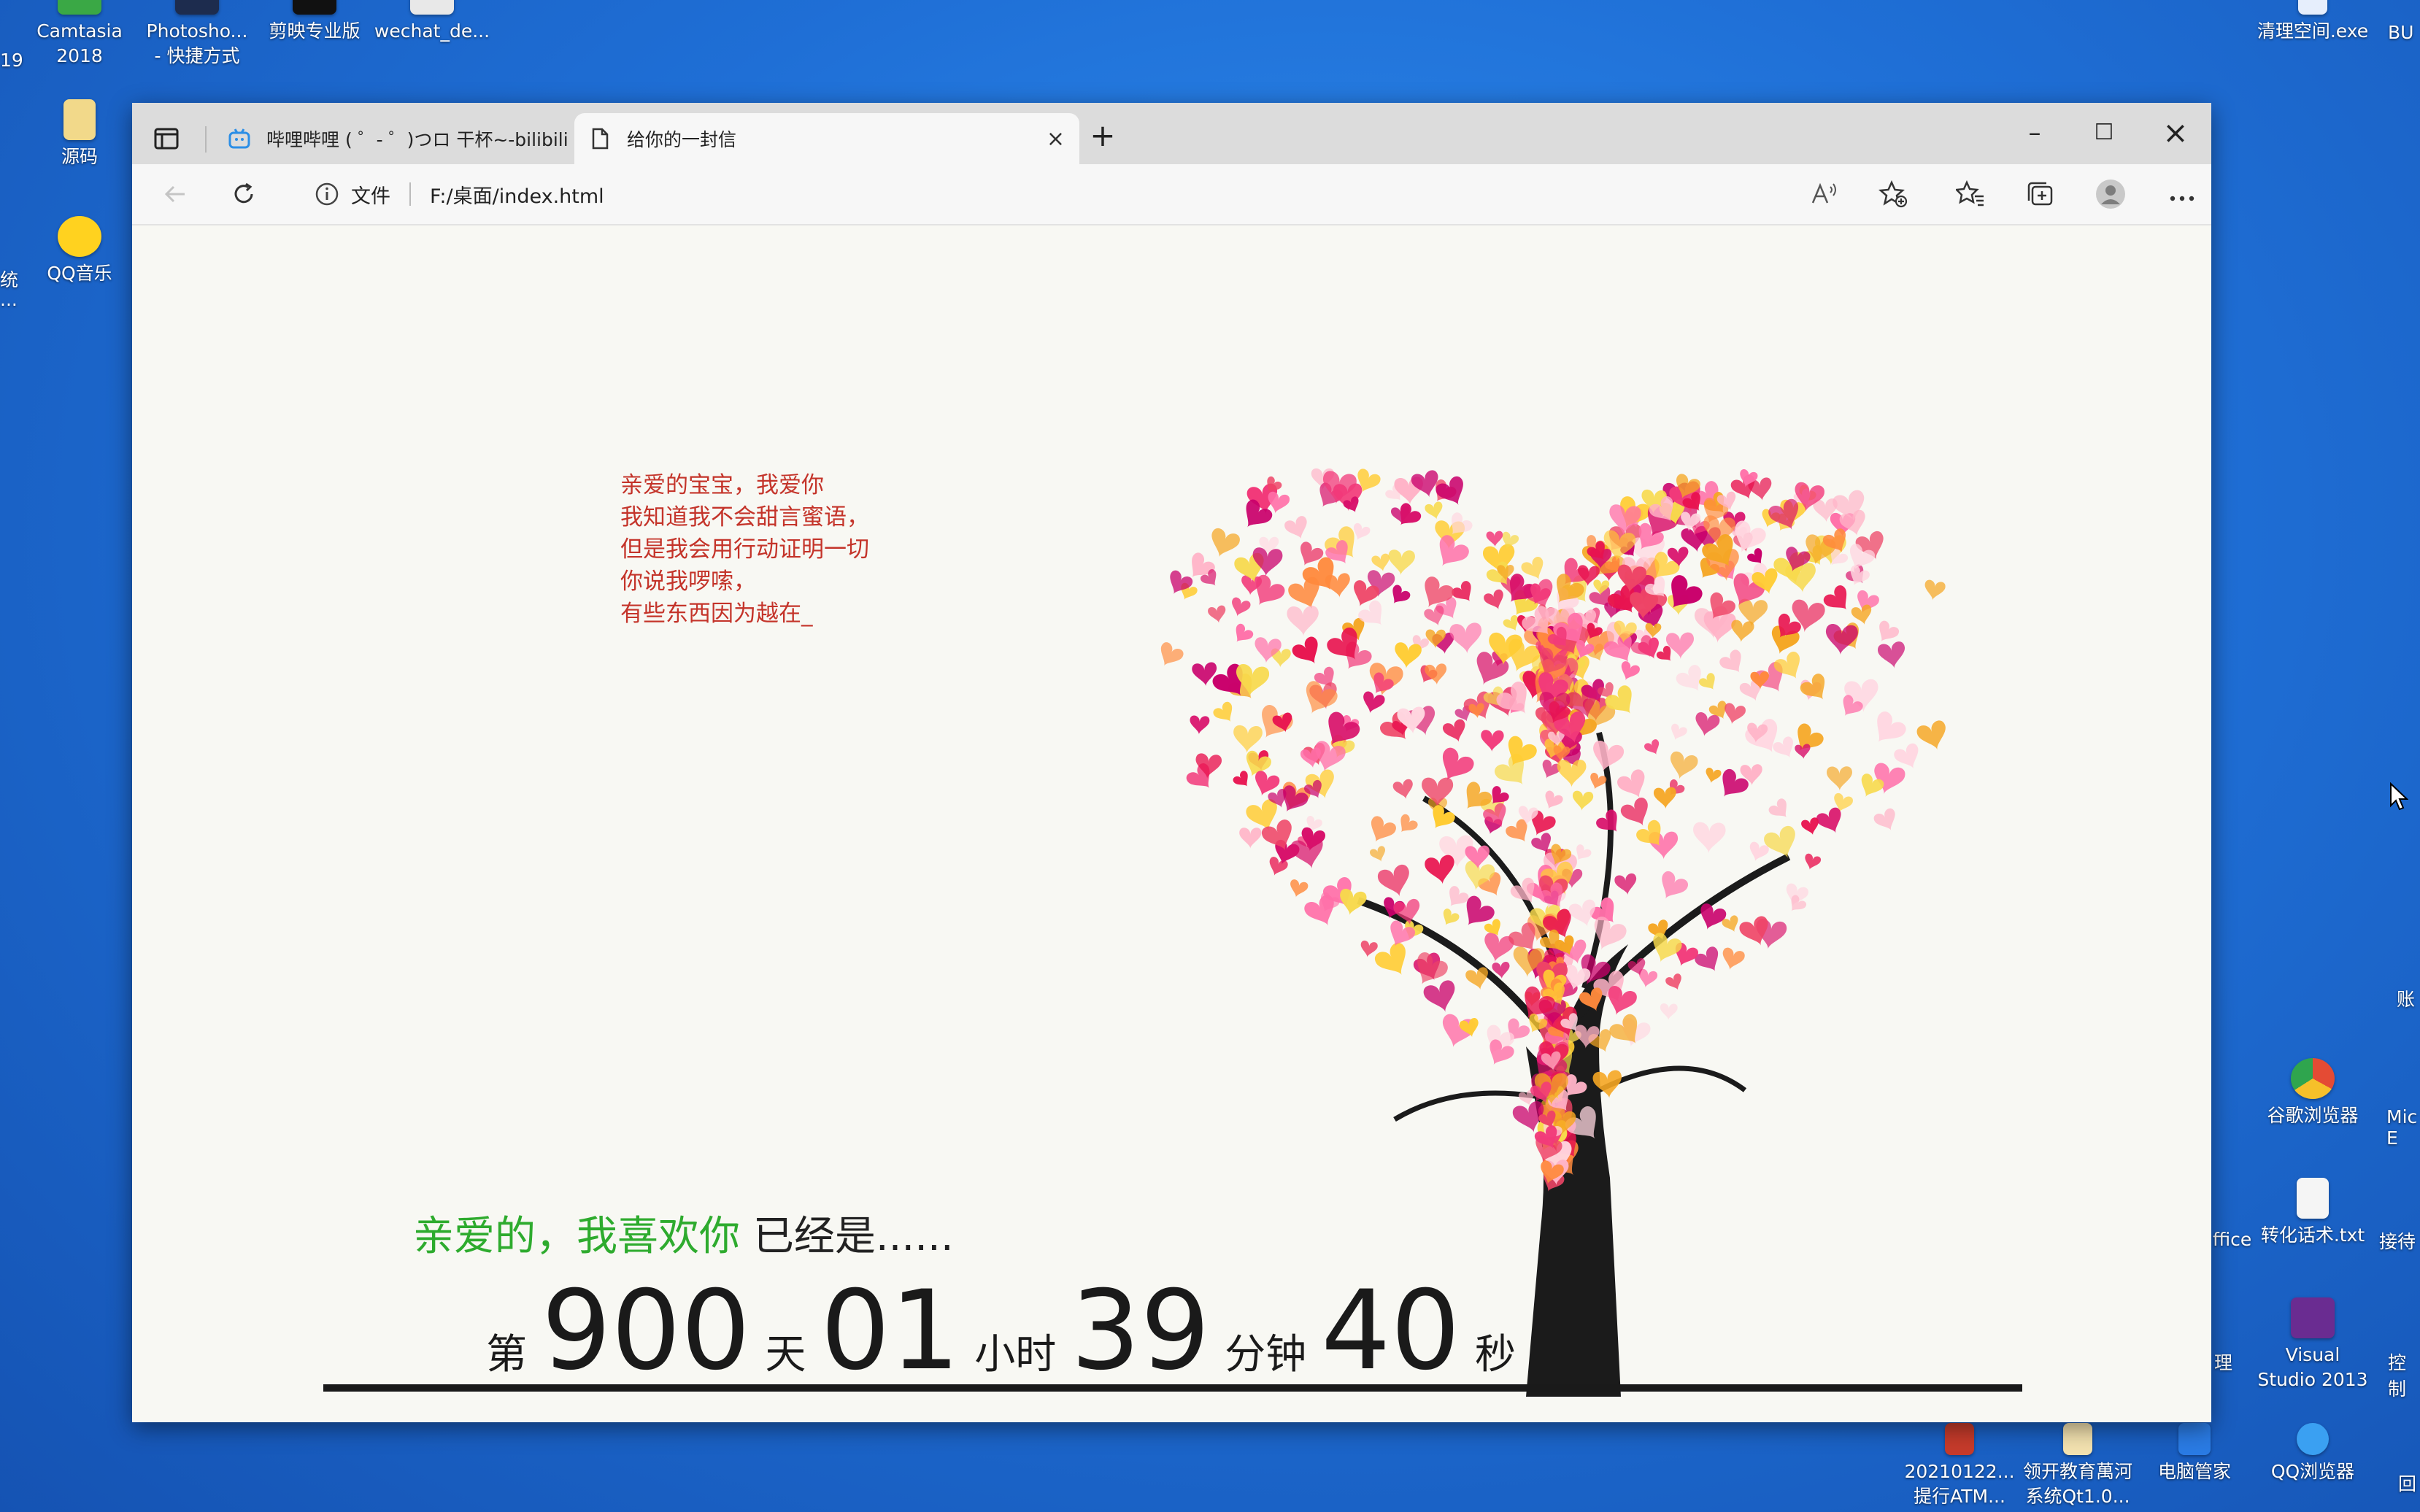 Image resolution: width=2420 pixels, height=1512 pixels. I want to click on maximize-button: ☐, so click(2104, 133).